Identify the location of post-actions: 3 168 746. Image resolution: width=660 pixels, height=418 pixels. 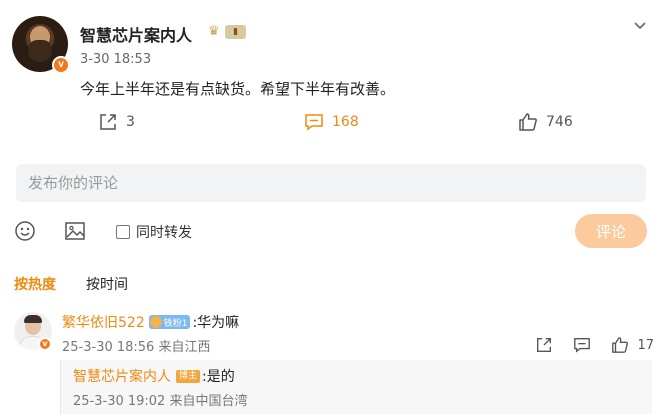
(330, 122).